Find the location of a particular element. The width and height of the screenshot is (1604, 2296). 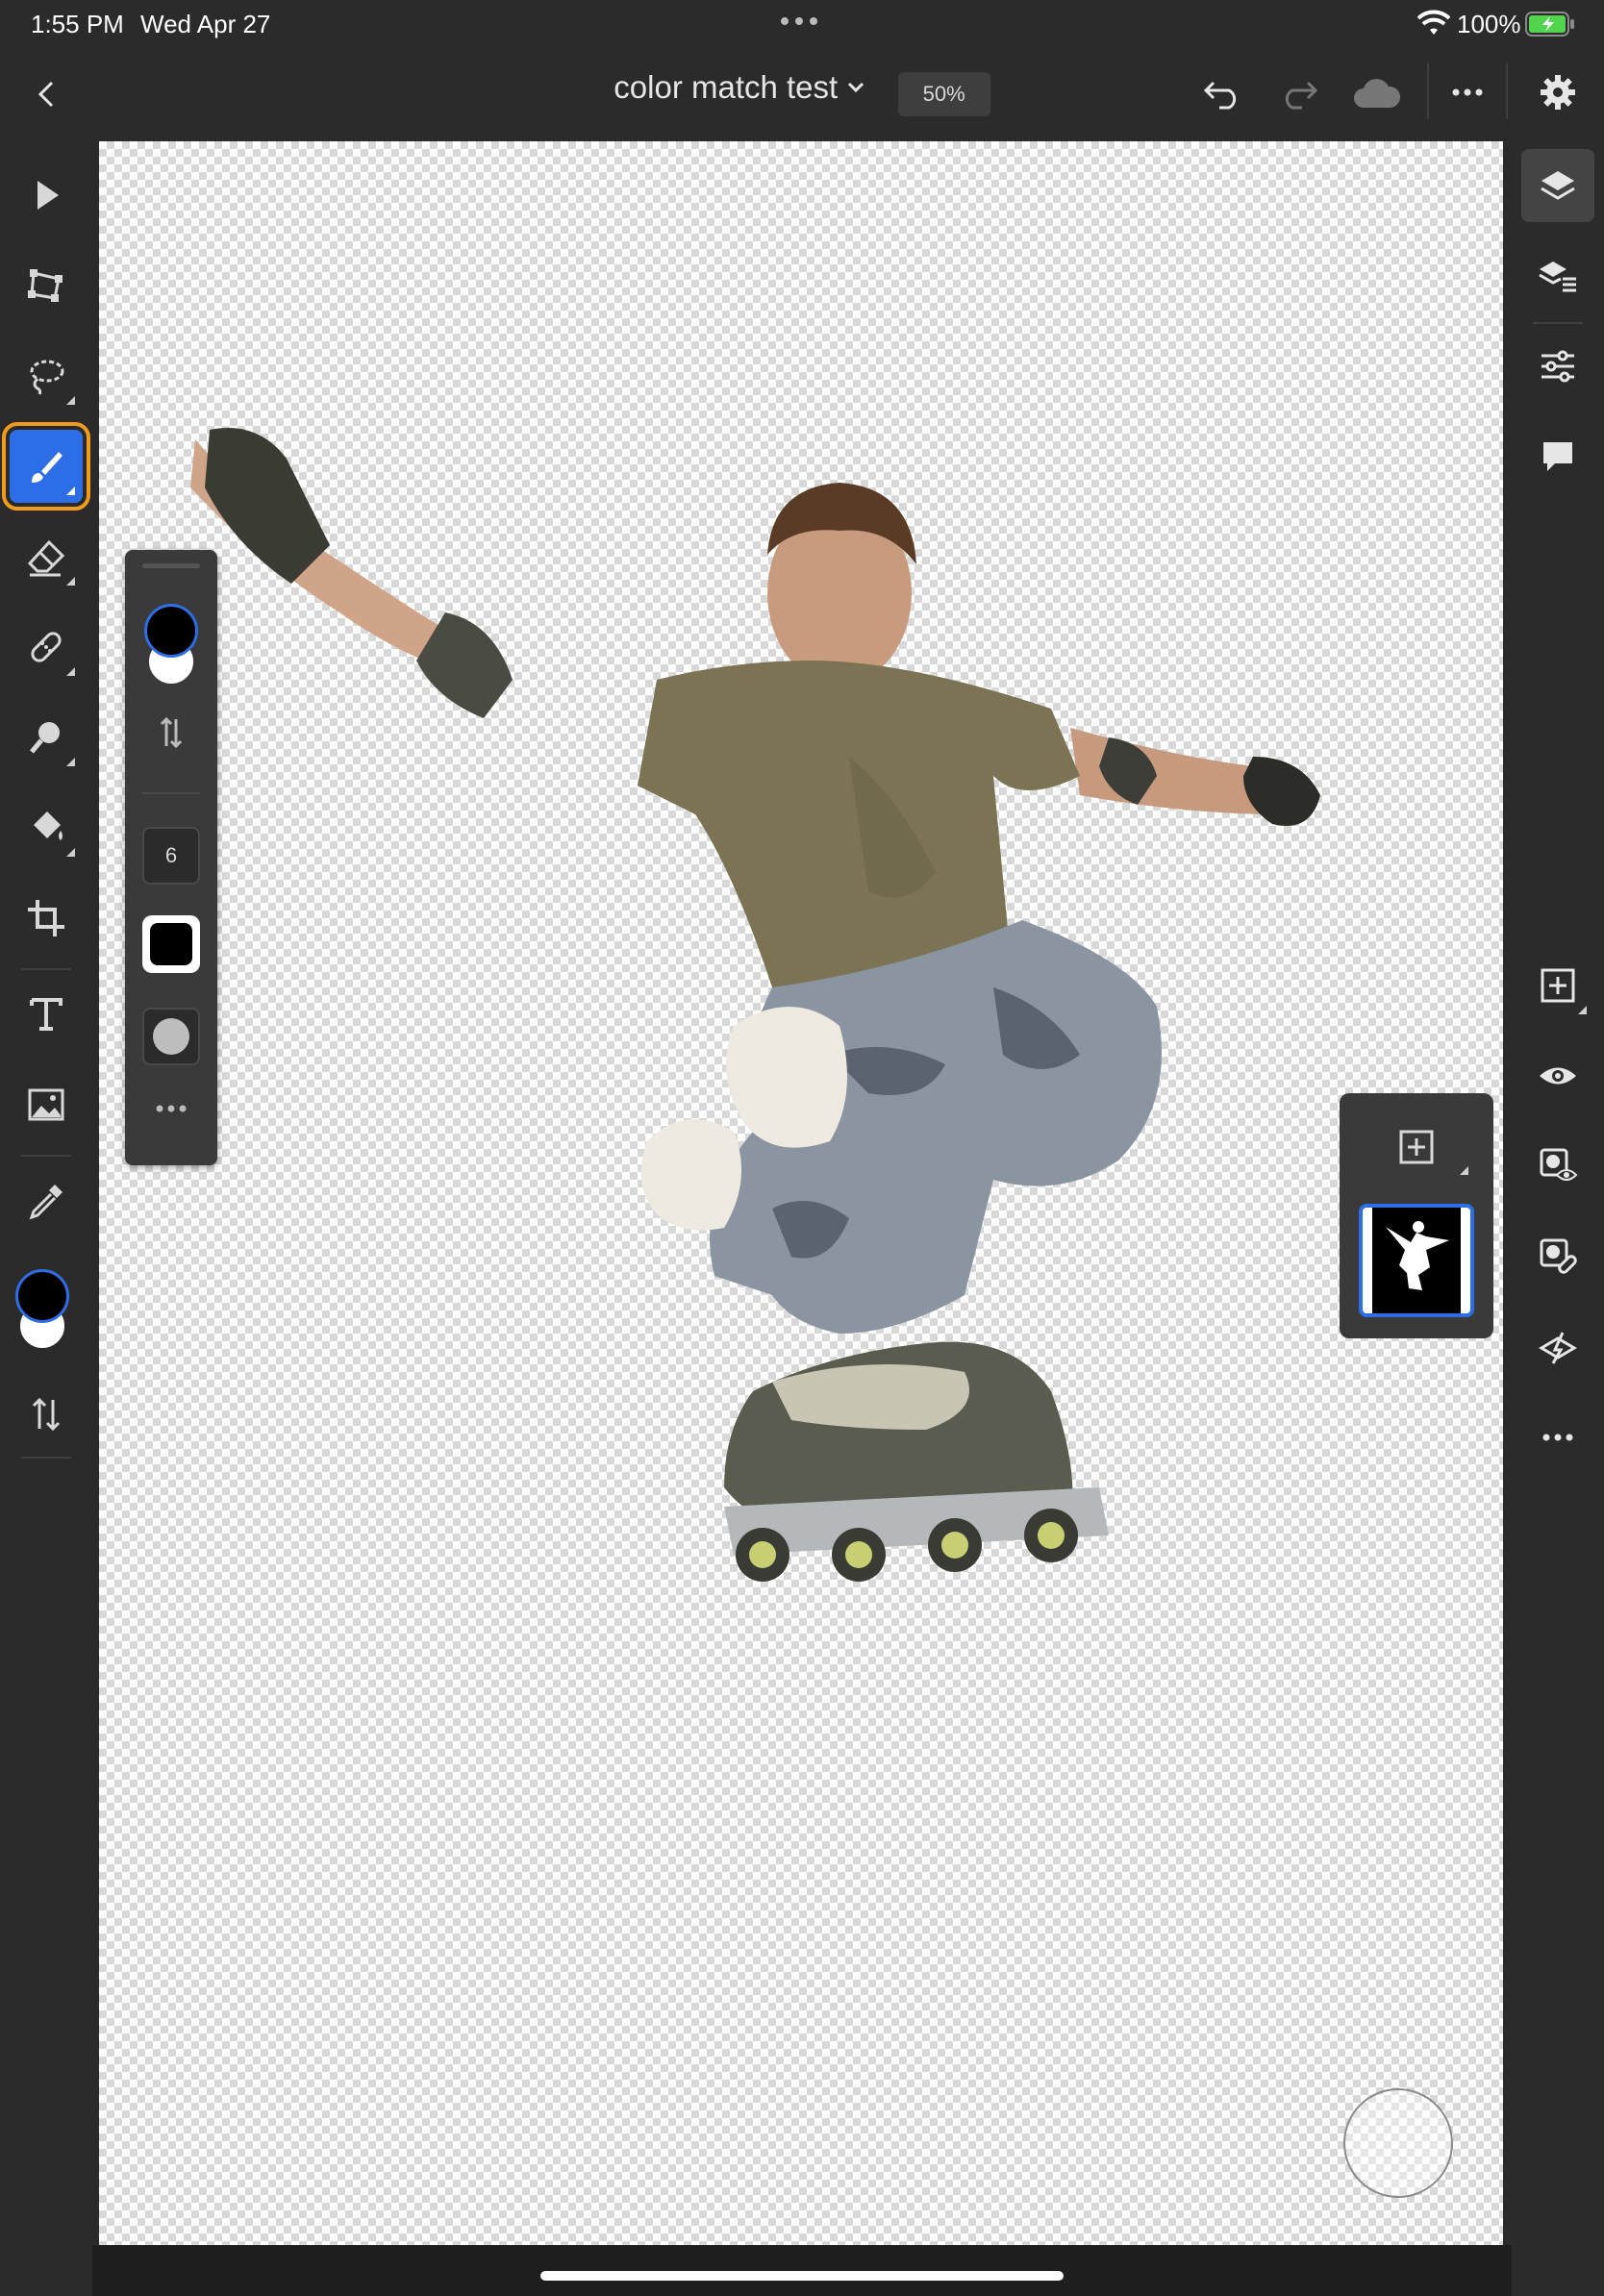

layer-properties-button is located at coordinates (1557, 275).